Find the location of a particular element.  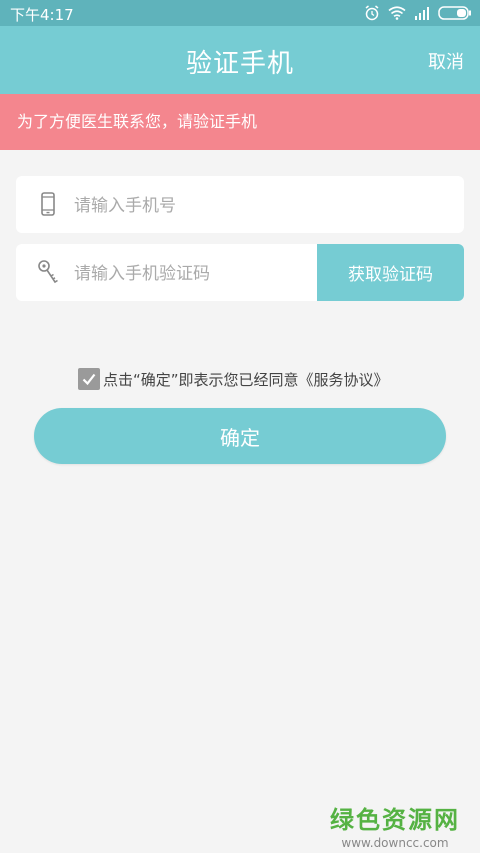

verification-code-field: 获取验证码 is located at coordinates (240, 272).